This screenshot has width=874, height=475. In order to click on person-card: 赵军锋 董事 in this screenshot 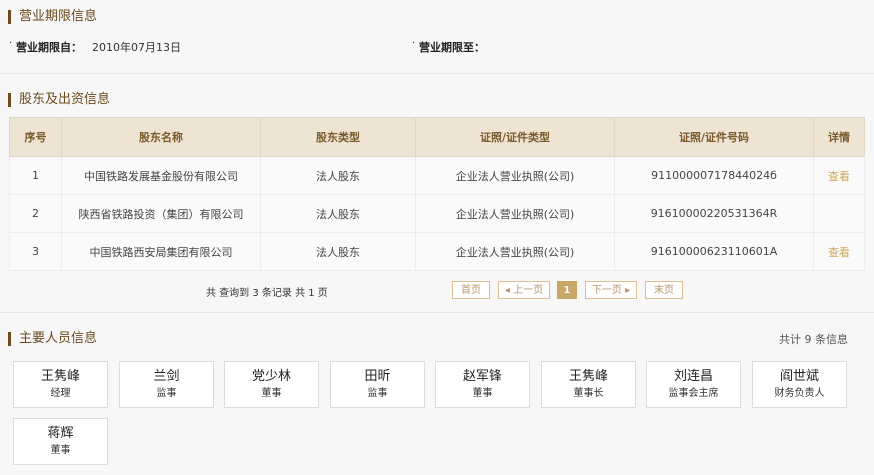, I will do `click(482, 384)`.